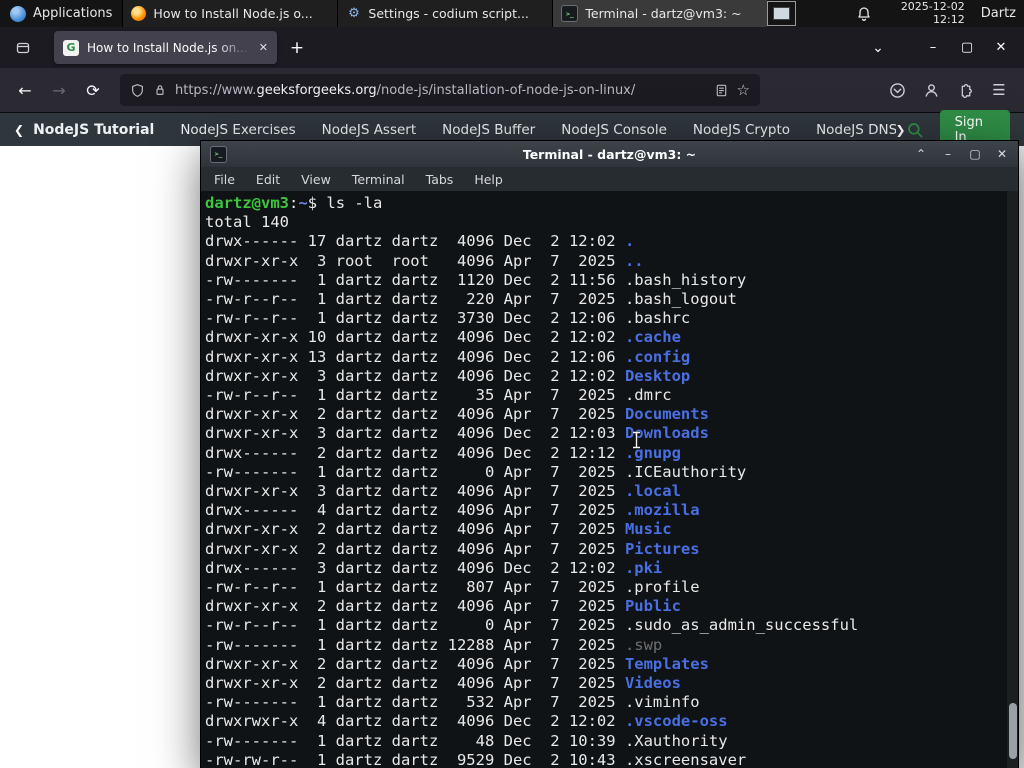  What do you see at coordinates (59, 90) in the screenshot?
I see `forward-button: →` at bounding box center [59, 90].